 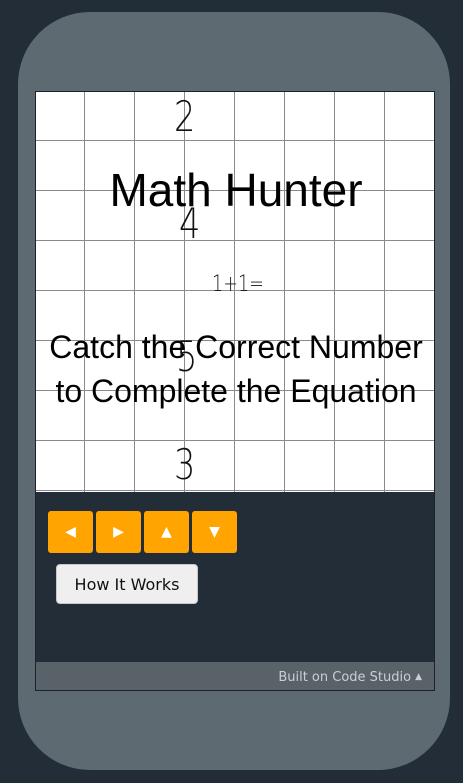 I want to click on up-arrow-icon: ▲, so click(x=166, y=532).